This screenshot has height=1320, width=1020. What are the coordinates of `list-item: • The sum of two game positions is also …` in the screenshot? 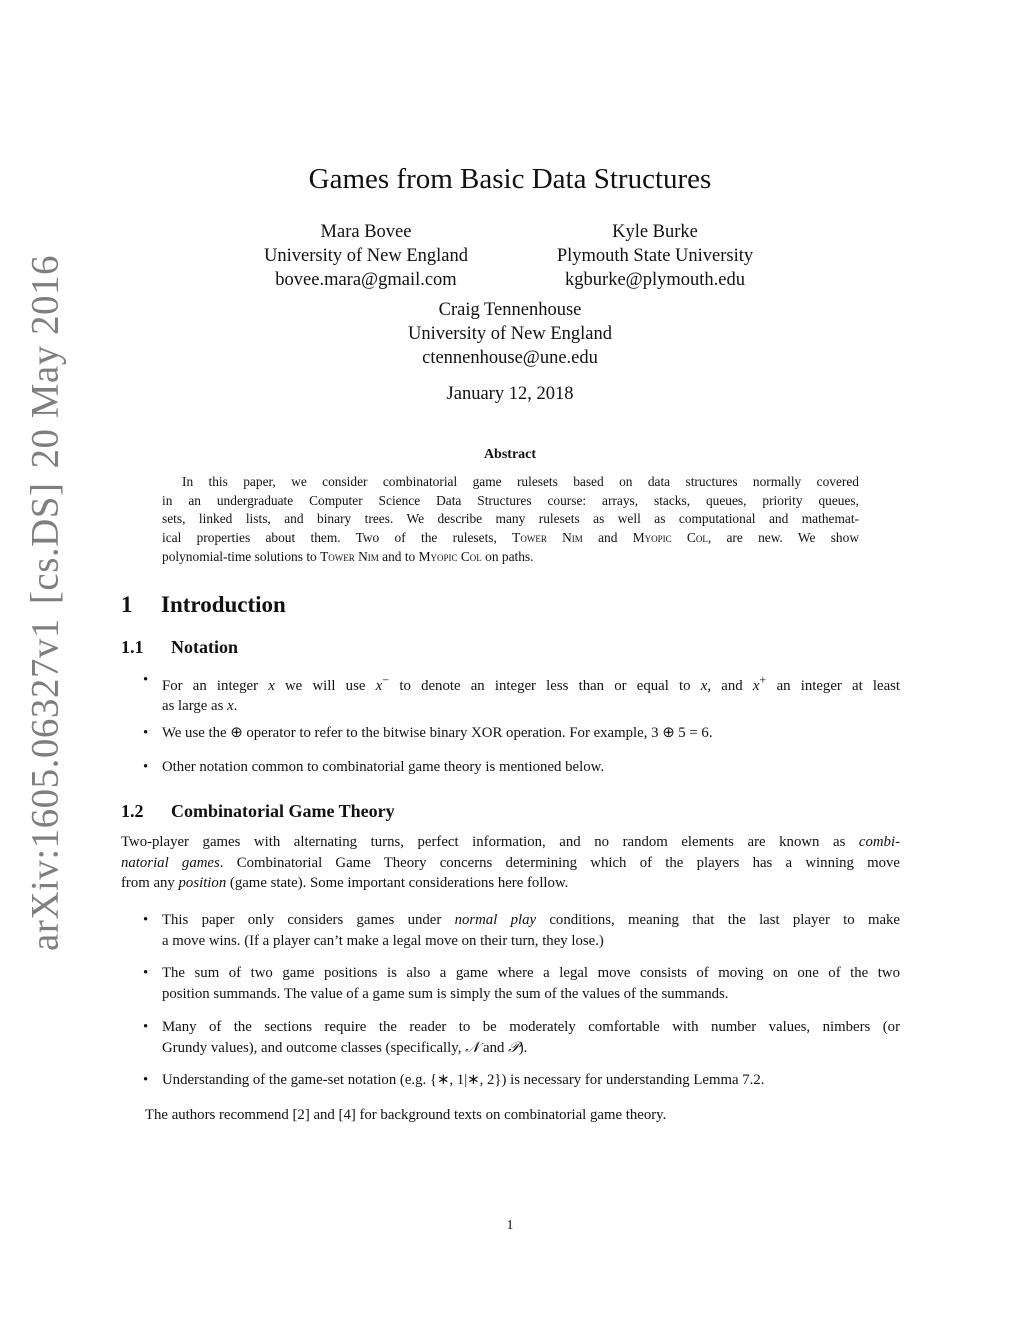 It's located at (510, 983).